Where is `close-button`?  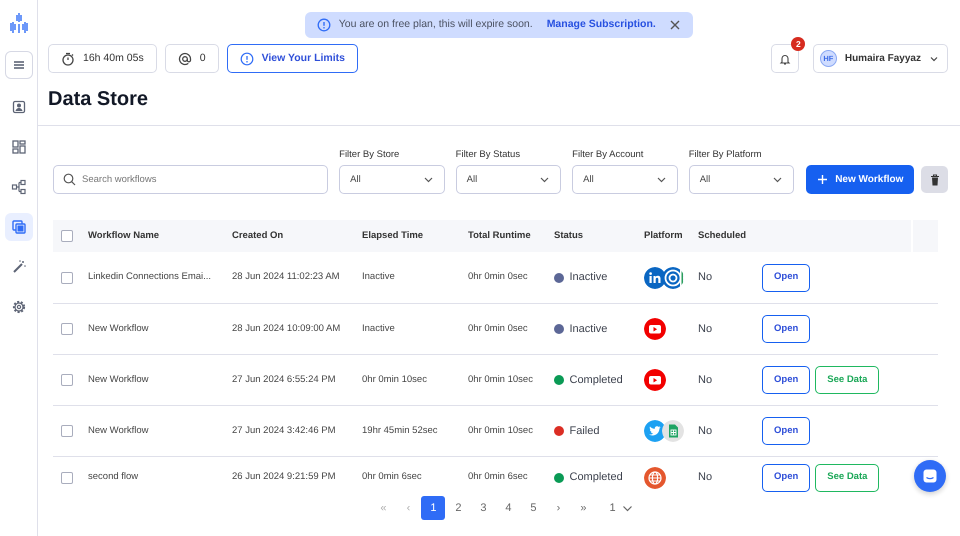
close-button is located at coordinates (675, 25).